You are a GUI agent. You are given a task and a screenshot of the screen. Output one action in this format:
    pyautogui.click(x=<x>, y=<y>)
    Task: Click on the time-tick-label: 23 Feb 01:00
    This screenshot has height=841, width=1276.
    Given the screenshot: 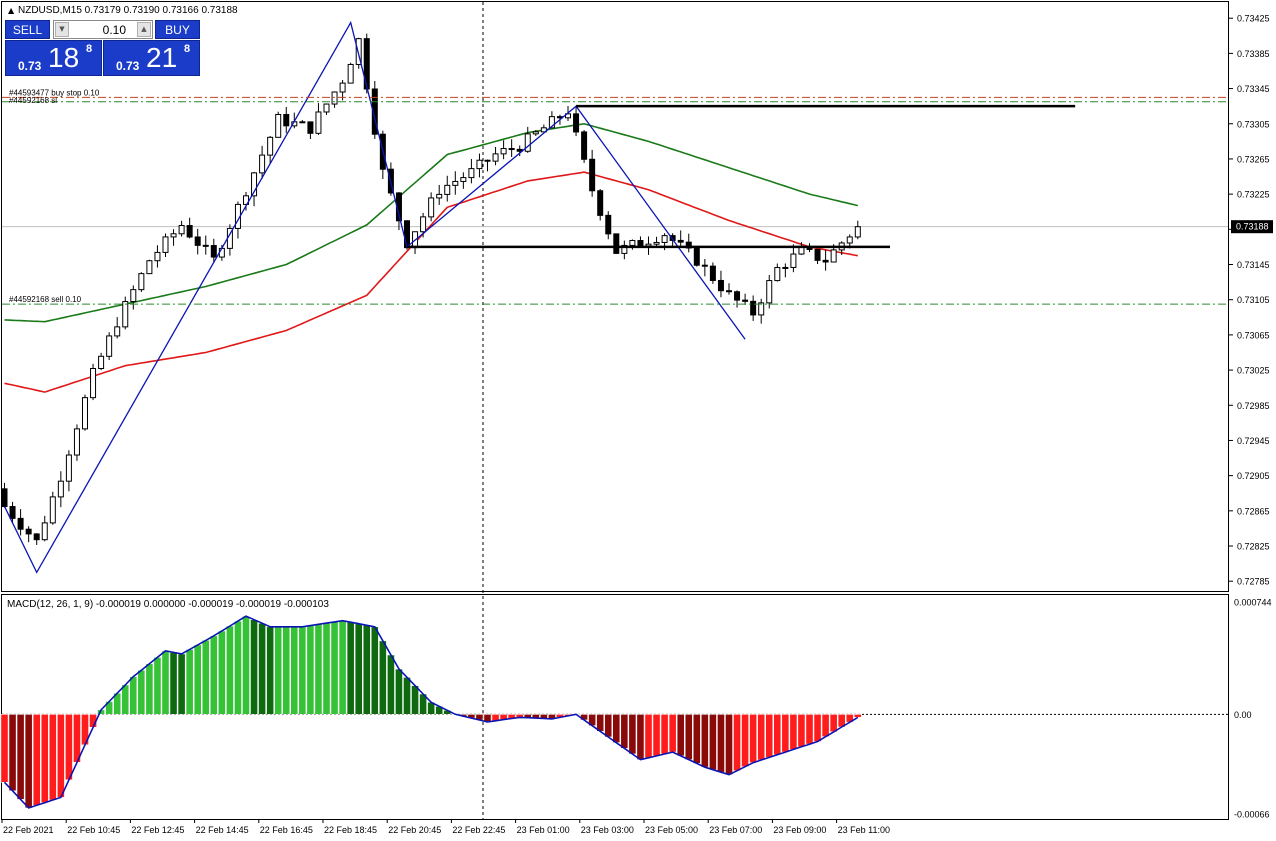 What is the action you would take?
    pyautogui.click(x=543, y=830)
    